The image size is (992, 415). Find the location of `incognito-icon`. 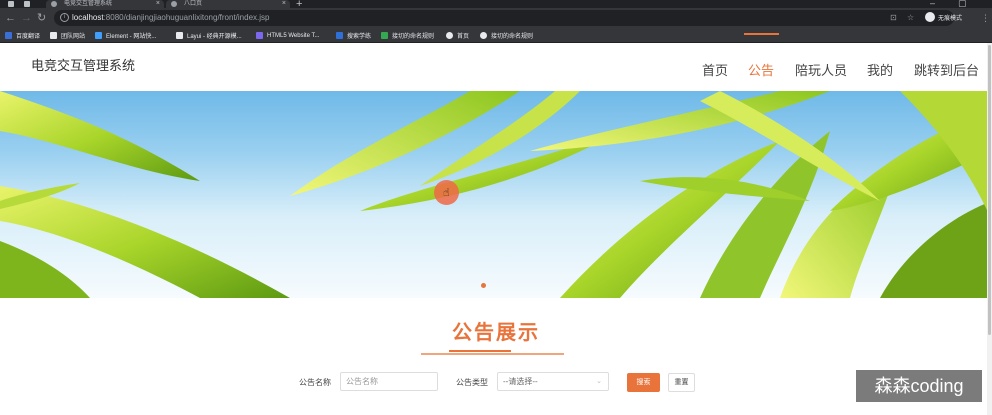

incognito-icon is located at coordinates (930, 17).